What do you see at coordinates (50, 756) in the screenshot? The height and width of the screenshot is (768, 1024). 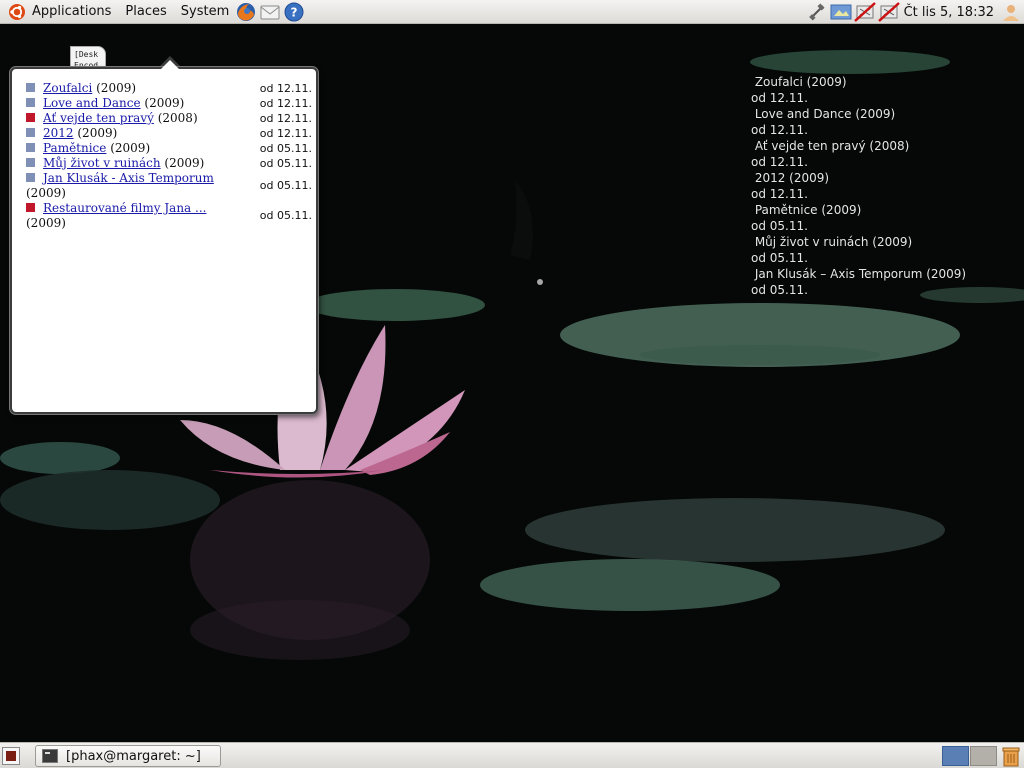 I see `terminal-icon` at bounding box center [50, 756].